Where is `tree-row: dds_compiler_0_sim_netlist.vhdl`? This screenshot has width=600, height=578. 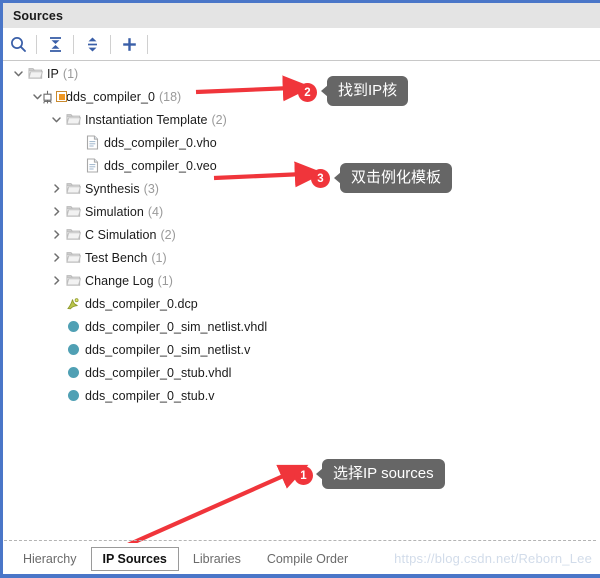 tree-row: dds_compiler_0_sim_netlist.vhdl is located at coordinates (300, 326).